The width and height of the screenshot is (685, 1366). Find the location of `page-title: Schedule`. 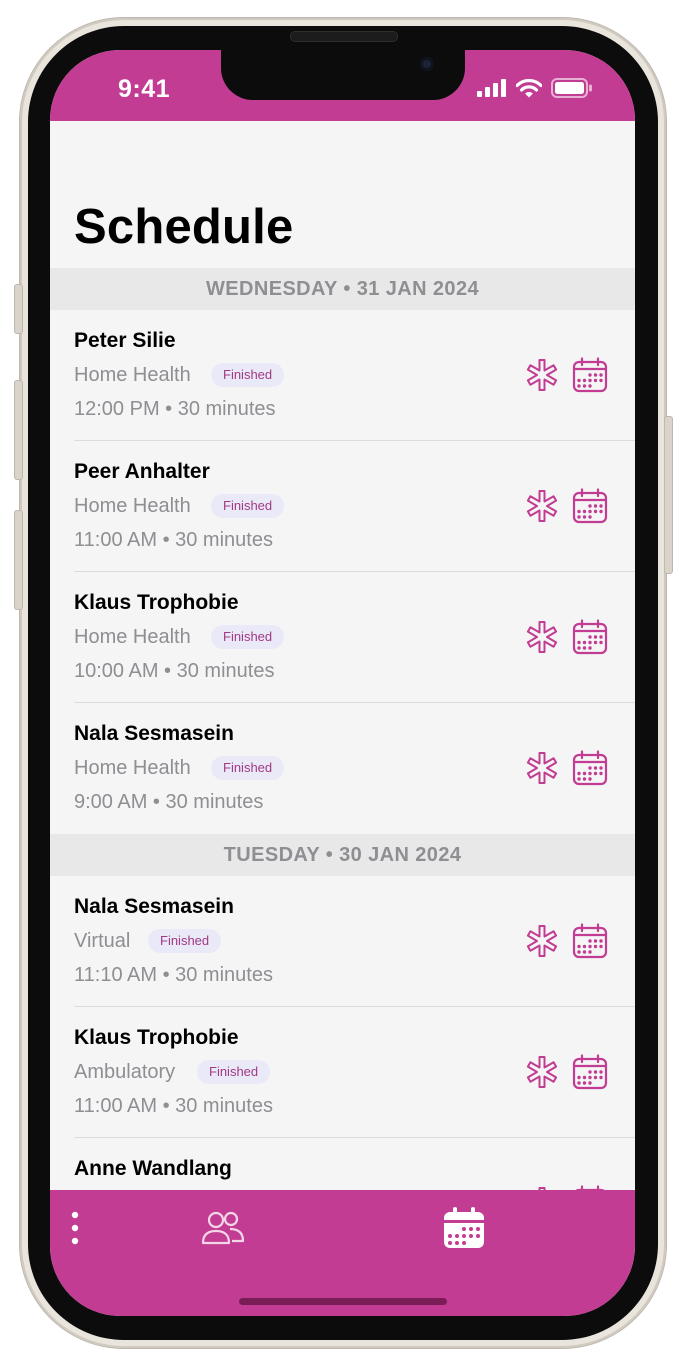

page-title: Schedule is located at coordinates (184, 227).